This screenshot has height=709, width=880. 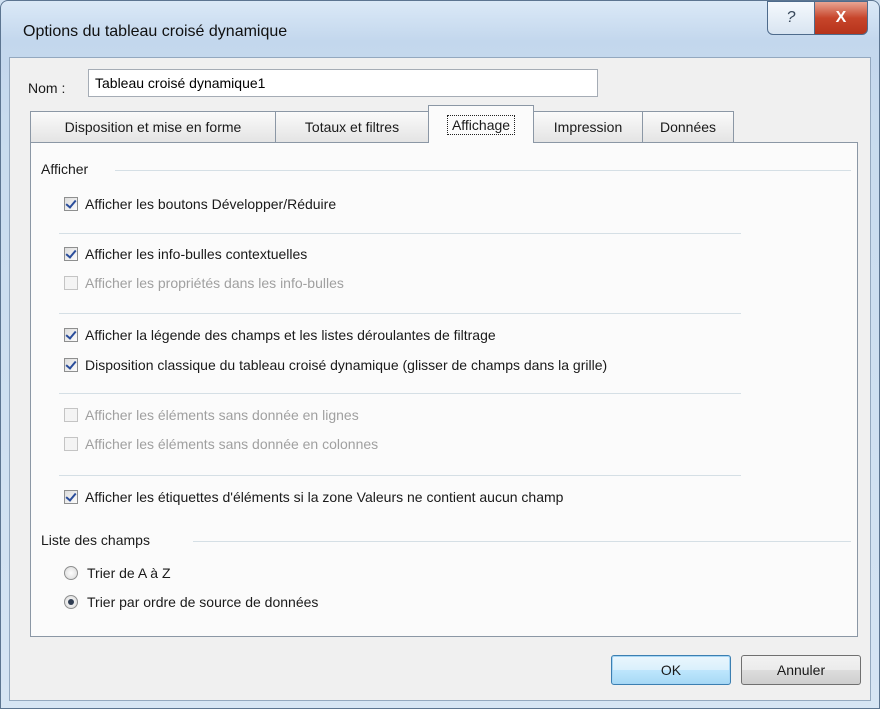 What do you see at coordinates (203, 602) in the screenshot?
I see `option-label: Trier par ordre de source de données` at bounding box center [203, 602].